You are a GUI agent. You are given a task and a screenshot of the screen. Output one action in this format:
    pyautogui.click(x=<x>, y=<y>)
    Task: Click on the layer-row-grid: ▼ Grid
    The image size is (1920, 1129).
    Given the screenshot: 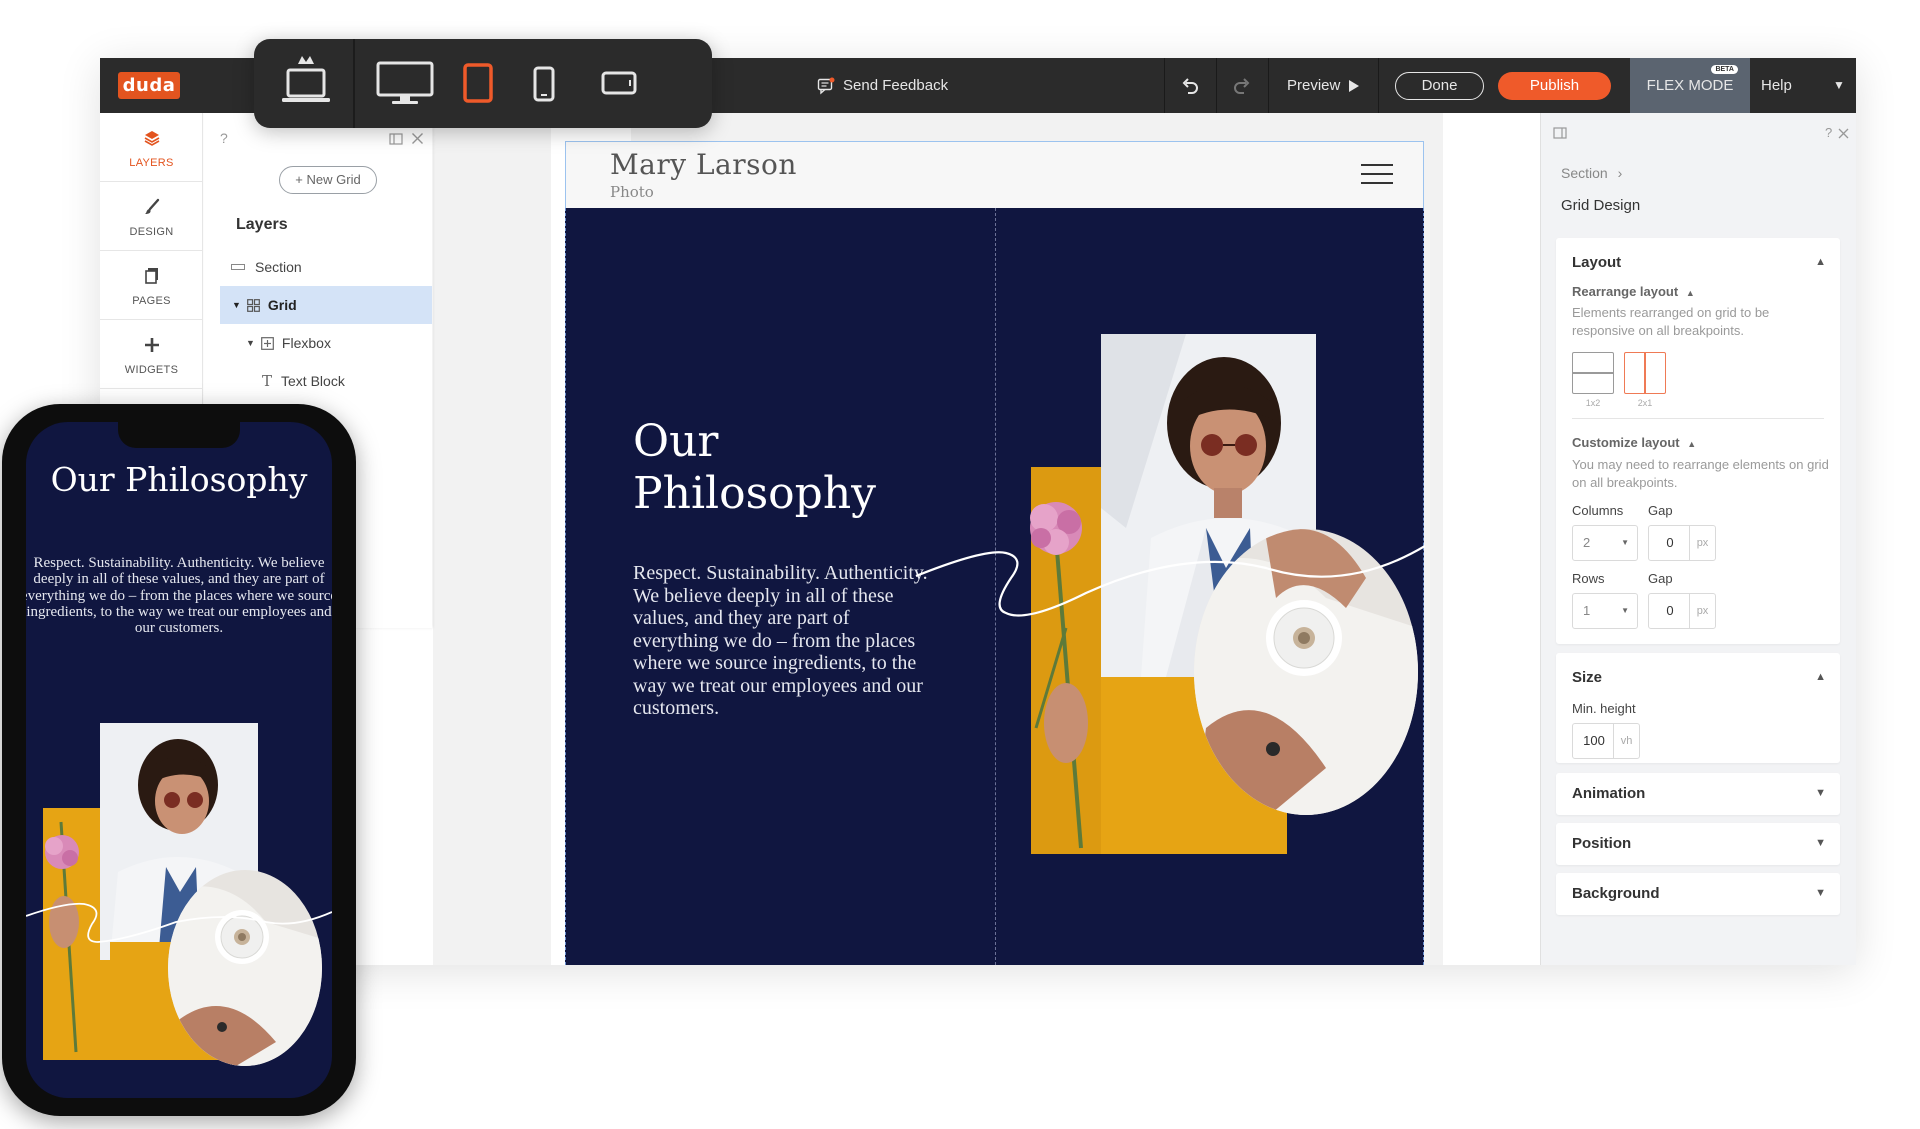 What is the action you would take?
    pyautogui.click(x=326, y=305)
    